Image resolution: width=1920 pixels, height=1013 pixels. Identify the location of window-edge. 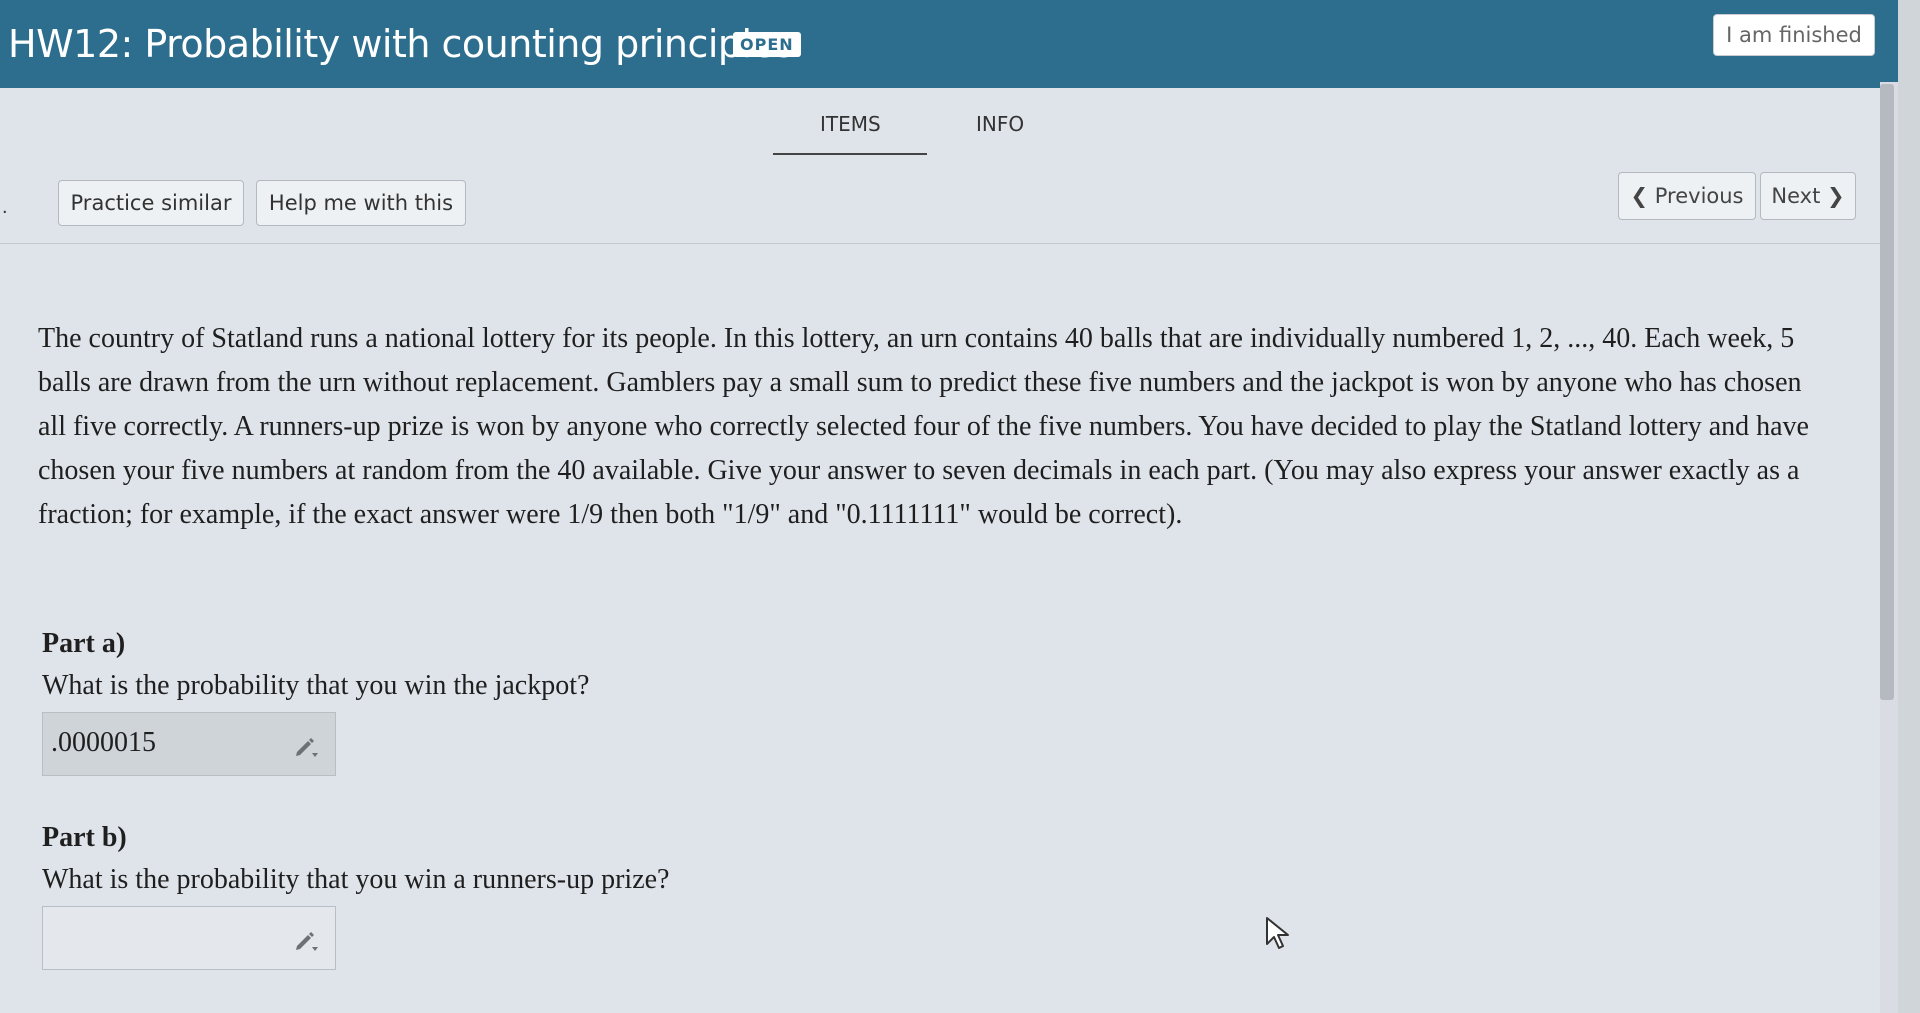
(1909, 506).